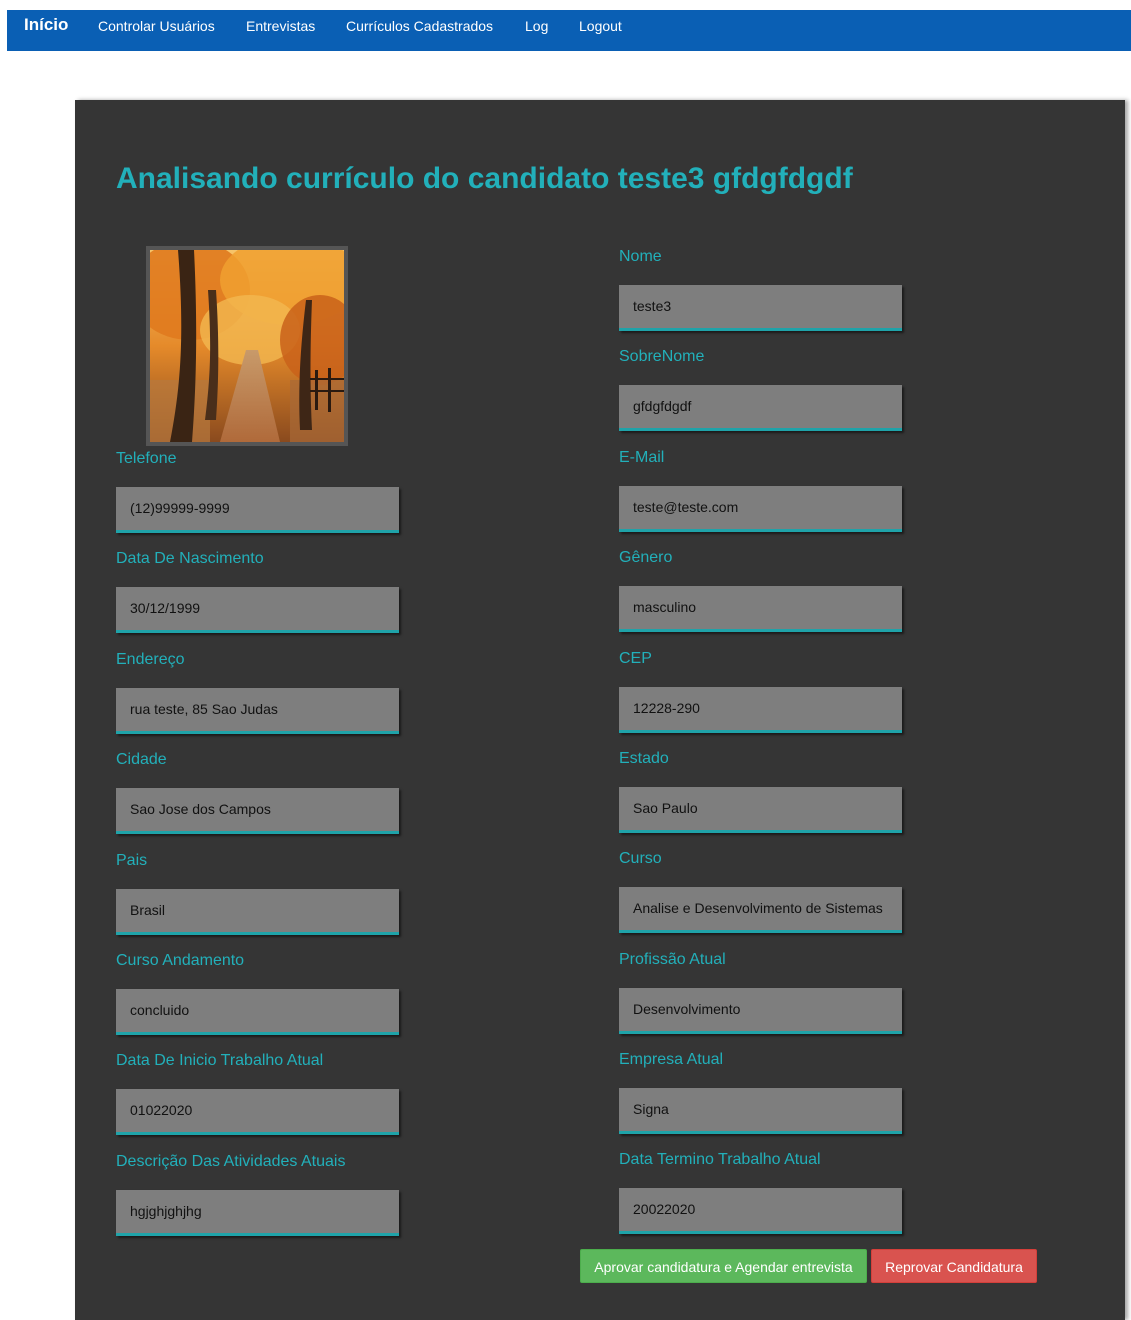  What do you see at coordinates (257, 510) in the screenshot?
I see `field-telefone: (12)99999-9999` at bounding box center [257, 510].